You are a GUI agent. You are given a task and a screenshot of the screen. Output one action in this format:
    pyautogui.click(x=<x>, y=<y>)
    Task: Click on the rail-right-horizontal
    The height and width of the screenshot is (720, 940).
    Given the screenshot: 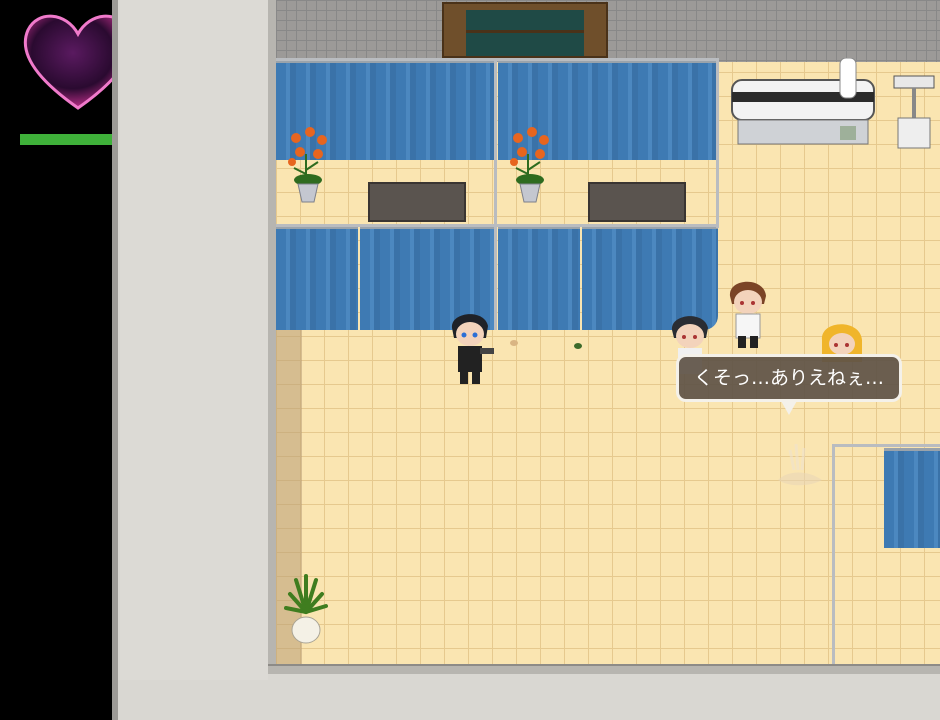 What is the action you would take?
    pyautogui.click(x=886, y=445)
    